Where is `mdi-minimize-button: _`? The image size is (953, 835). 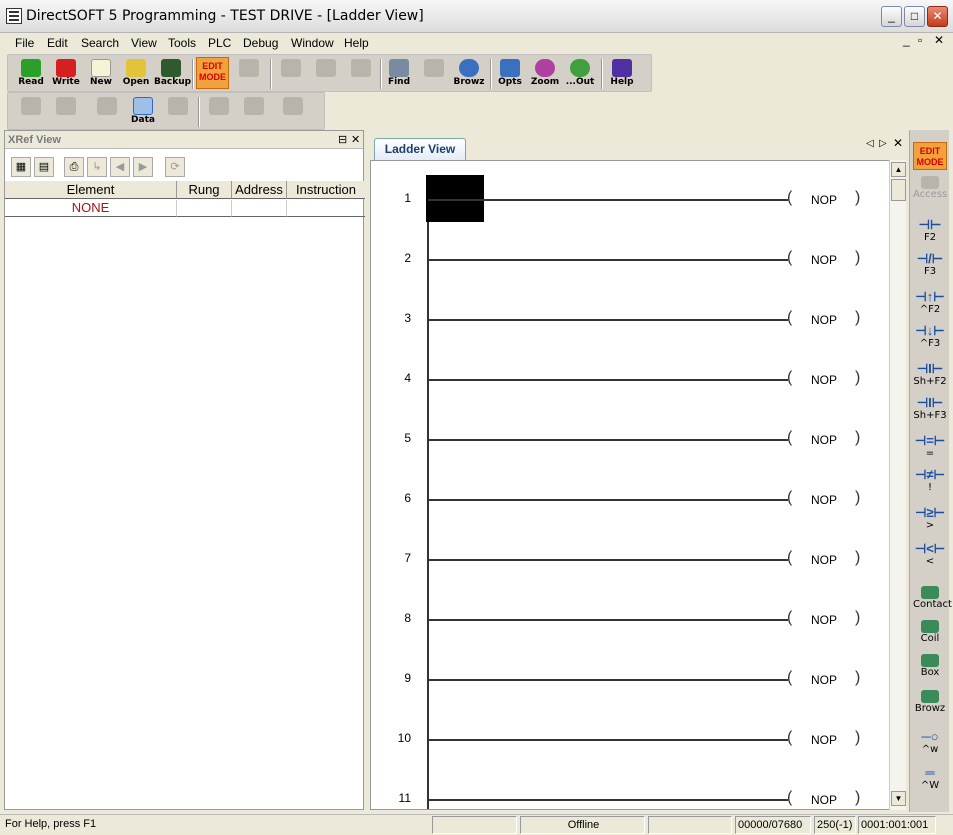 mdi-minimize-button: _ is located at coordinates (906, 40).